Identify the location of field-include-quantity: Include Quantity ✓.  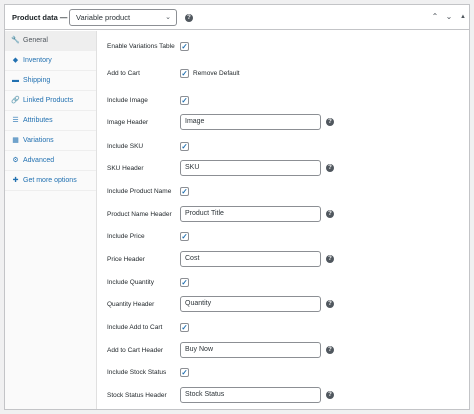
(283, 283).